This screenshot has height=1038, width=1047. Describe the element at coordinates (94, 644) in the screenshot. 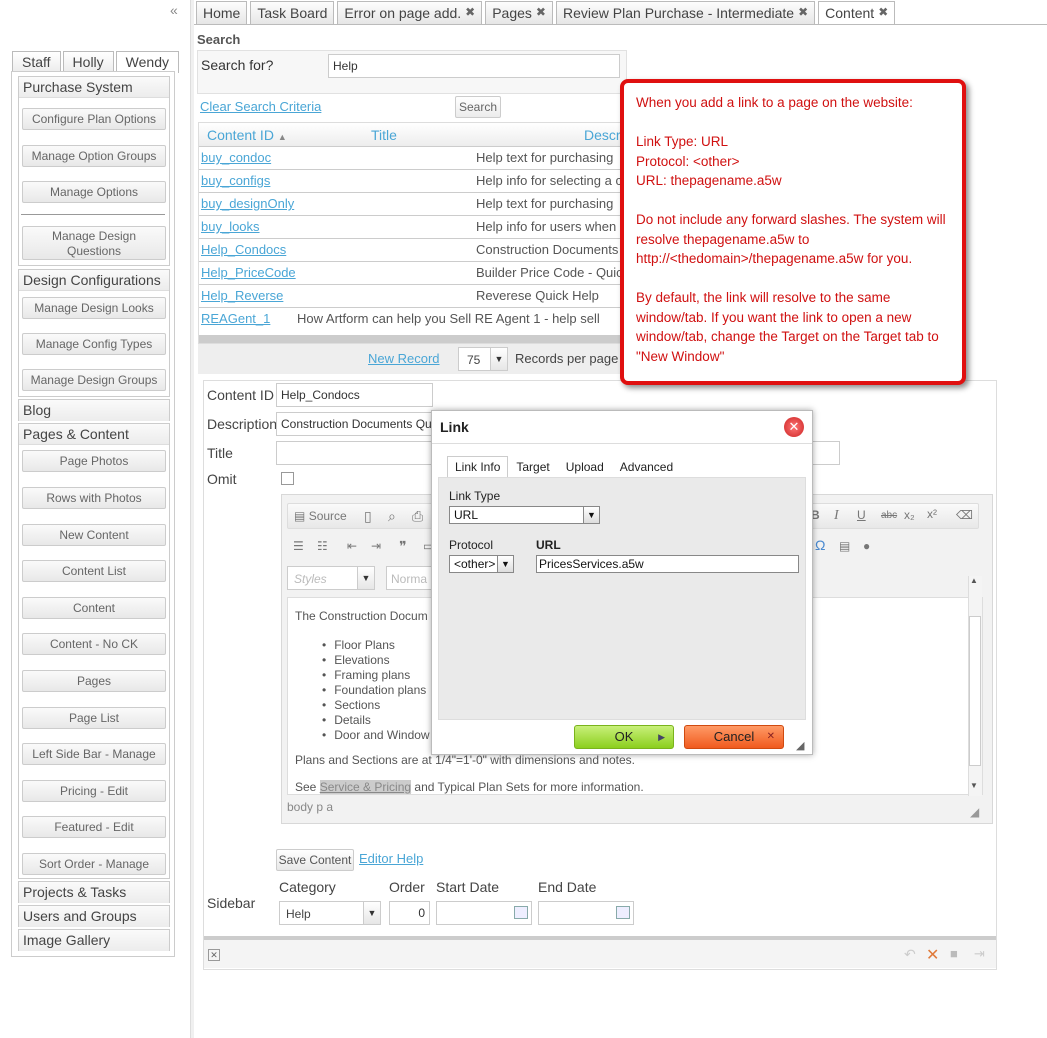

I see `content-no-ck-button: Content - No CK` at that location.